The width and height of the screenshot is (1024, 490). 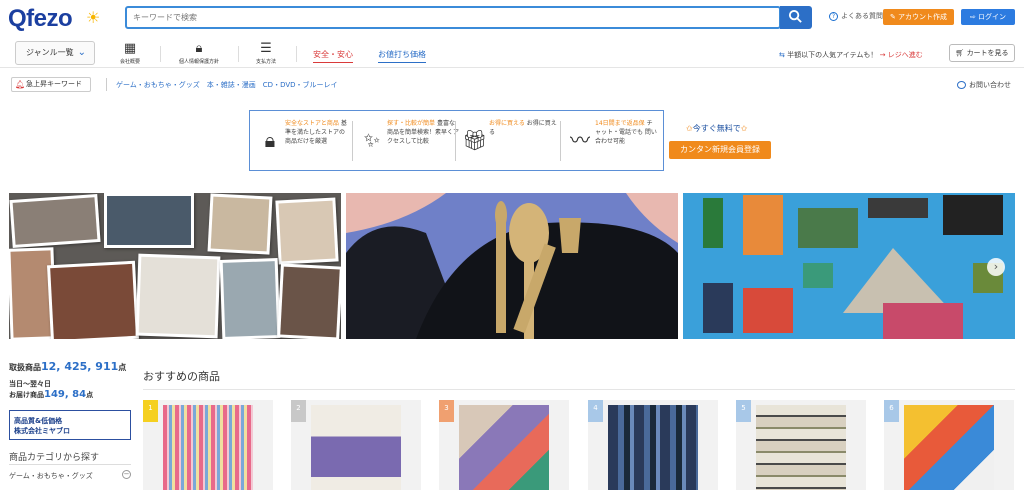 I want to click on rank-badge: 3, so click(x=446, y=411).